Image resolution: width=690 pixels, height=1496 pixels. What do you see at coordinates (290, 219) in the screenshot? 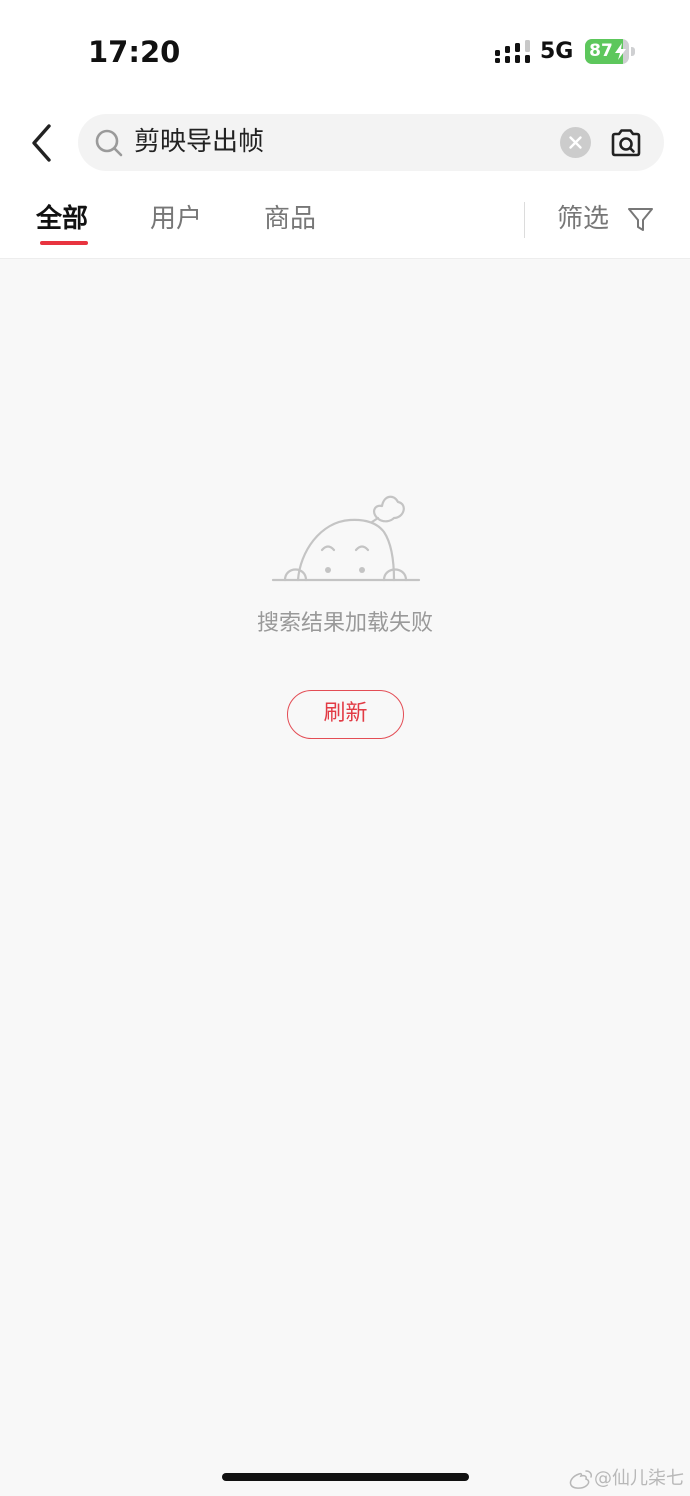
I see `tab-products: 商品` at bounding box center [290, 219].